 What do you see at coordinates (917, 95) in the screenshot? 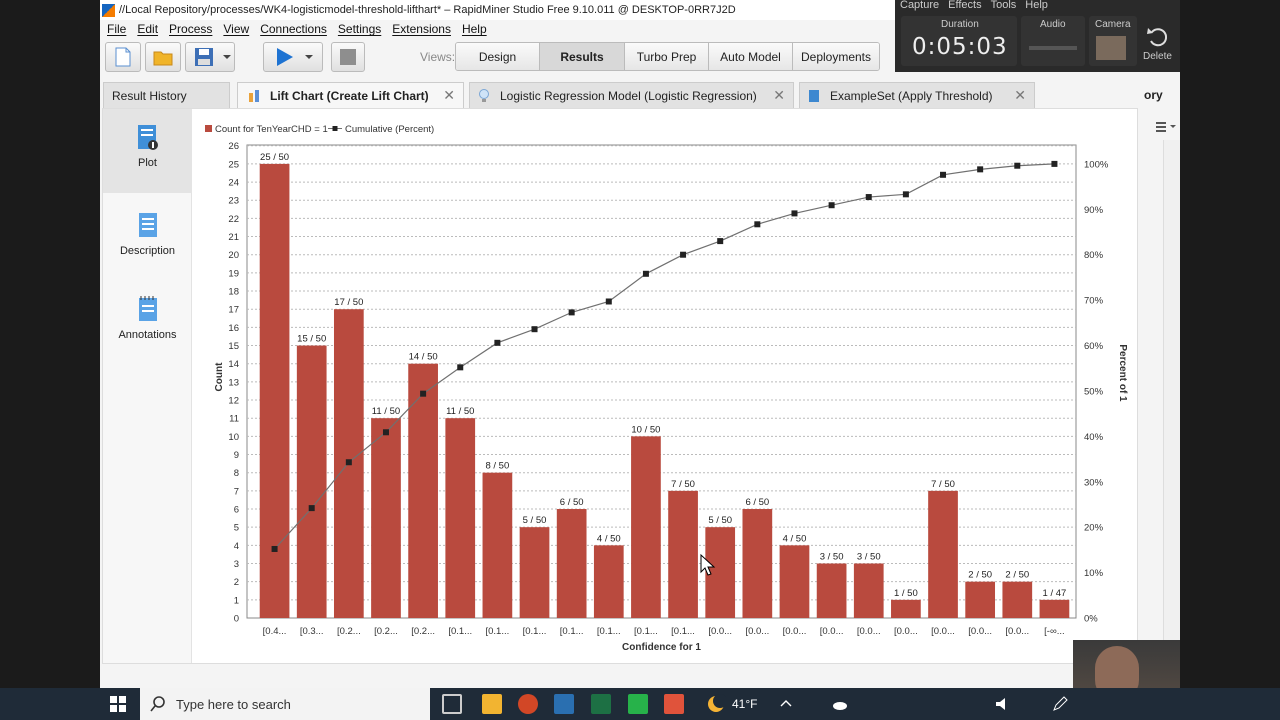
I see `tab-example-set: ExampleSet (Apply Threshold) ✕` at bounding box center [917, 95].